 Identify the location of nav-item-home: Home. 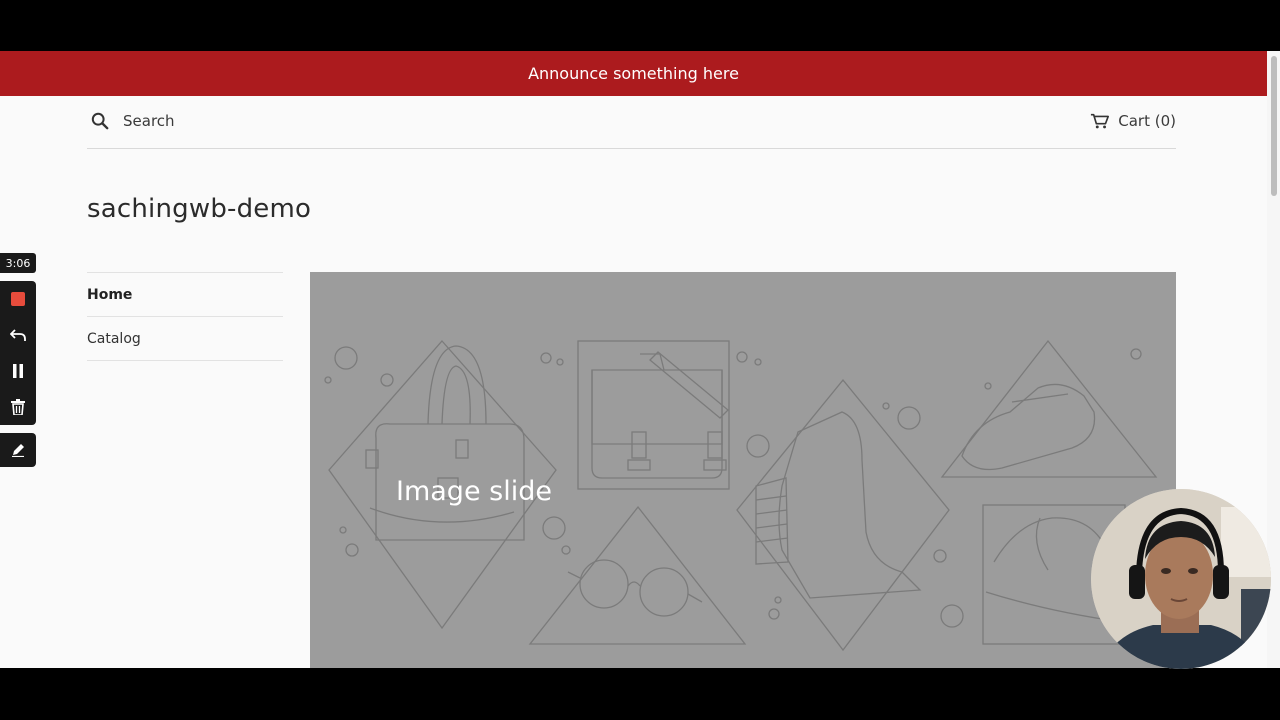
(185, 294).